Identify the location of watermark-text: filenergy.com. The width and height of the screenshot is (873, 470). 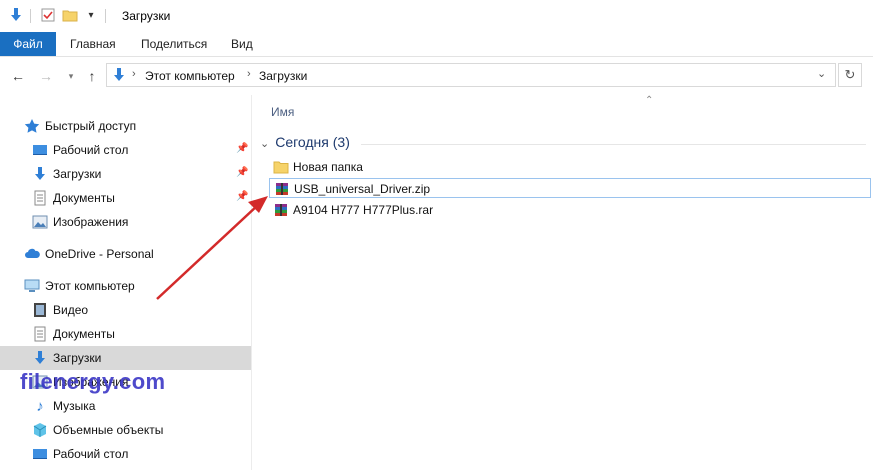
(93, 381).